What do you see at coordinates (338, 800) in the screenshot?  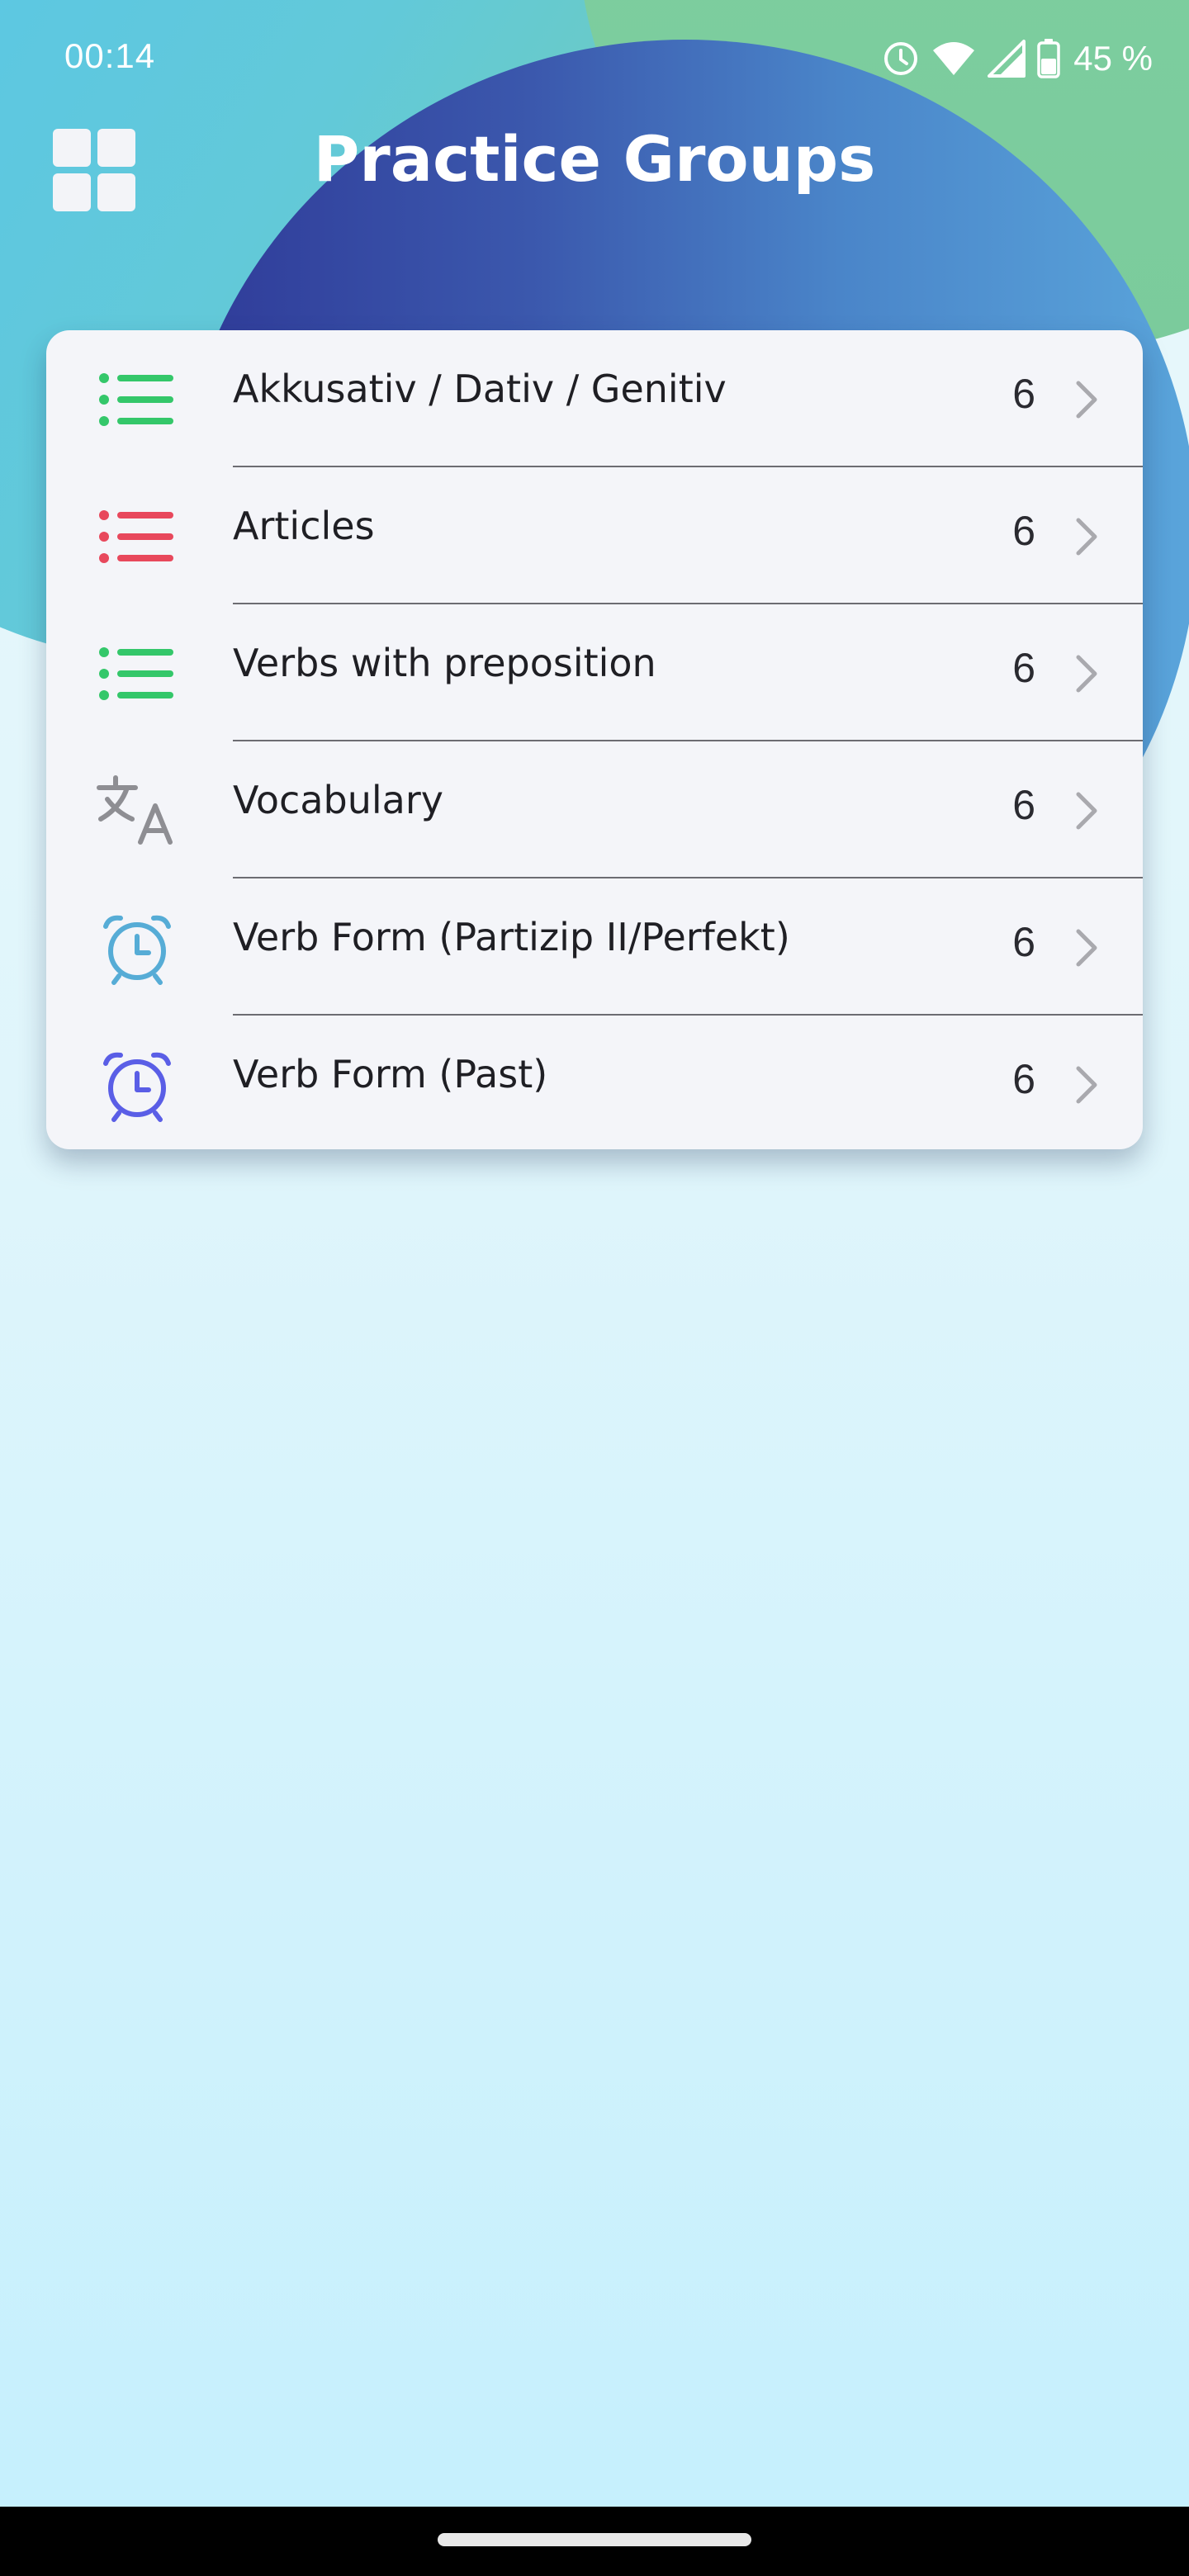 I see `group-label: Vocabulary` at bounding box center [338, 800].